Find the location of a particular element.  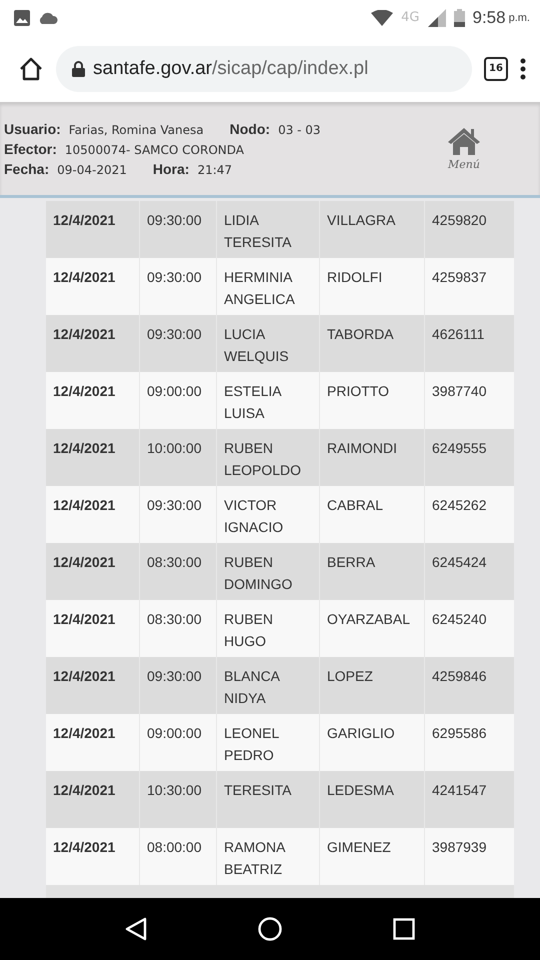

wifi-icon is located at coordinates (382, 18).